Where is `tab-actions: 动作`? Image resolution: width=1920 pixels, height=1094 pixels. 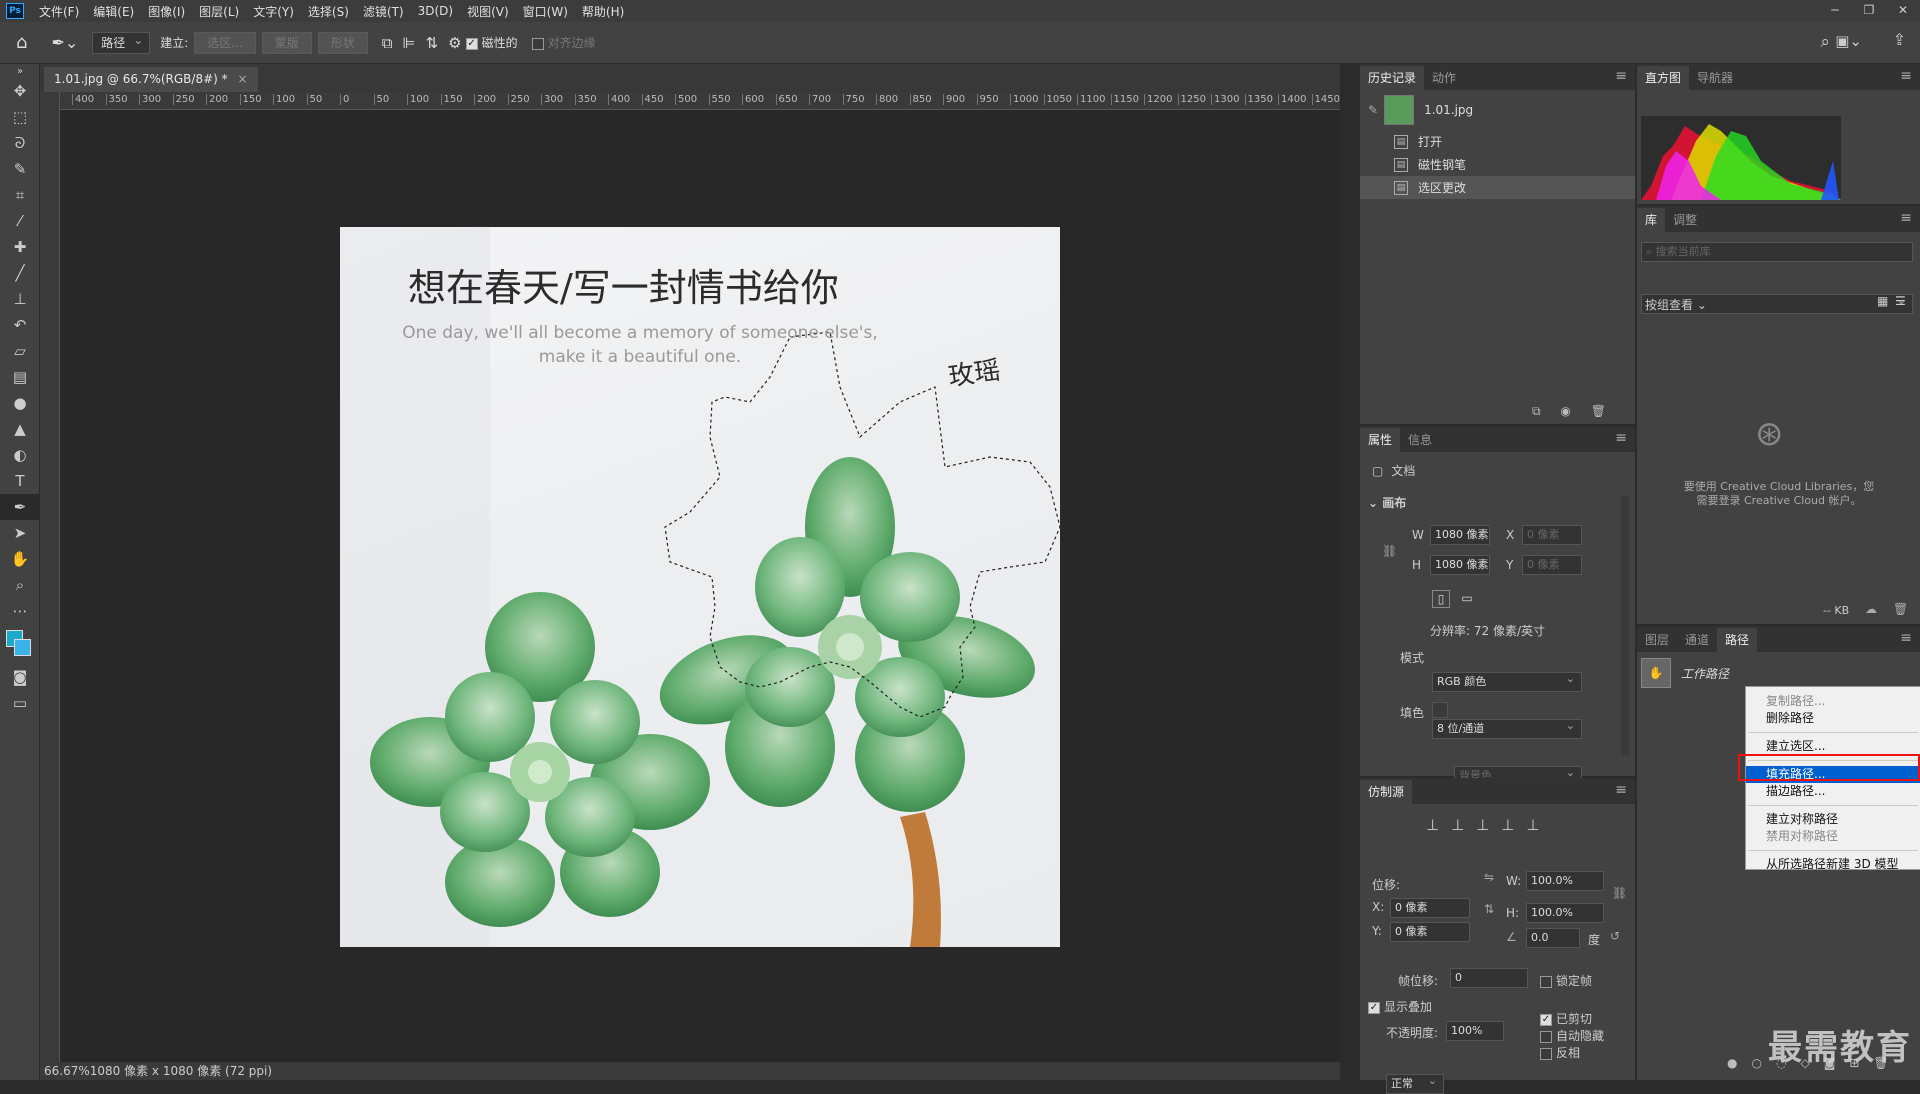
tab-actions: 动作 is located at coordinates (1444, 78).